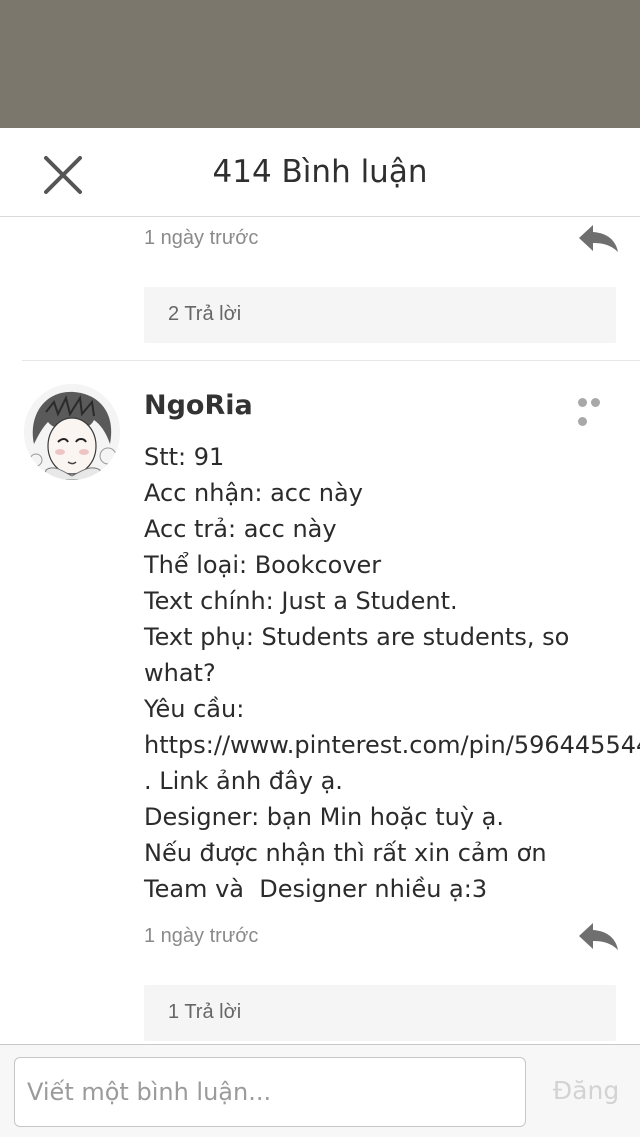 This screenshot has height=1137, width=640. What do you see at coordinates (586, 1091) in the screenshot?
I see `post-button: Đăng` at bounding box center [586, 1091].